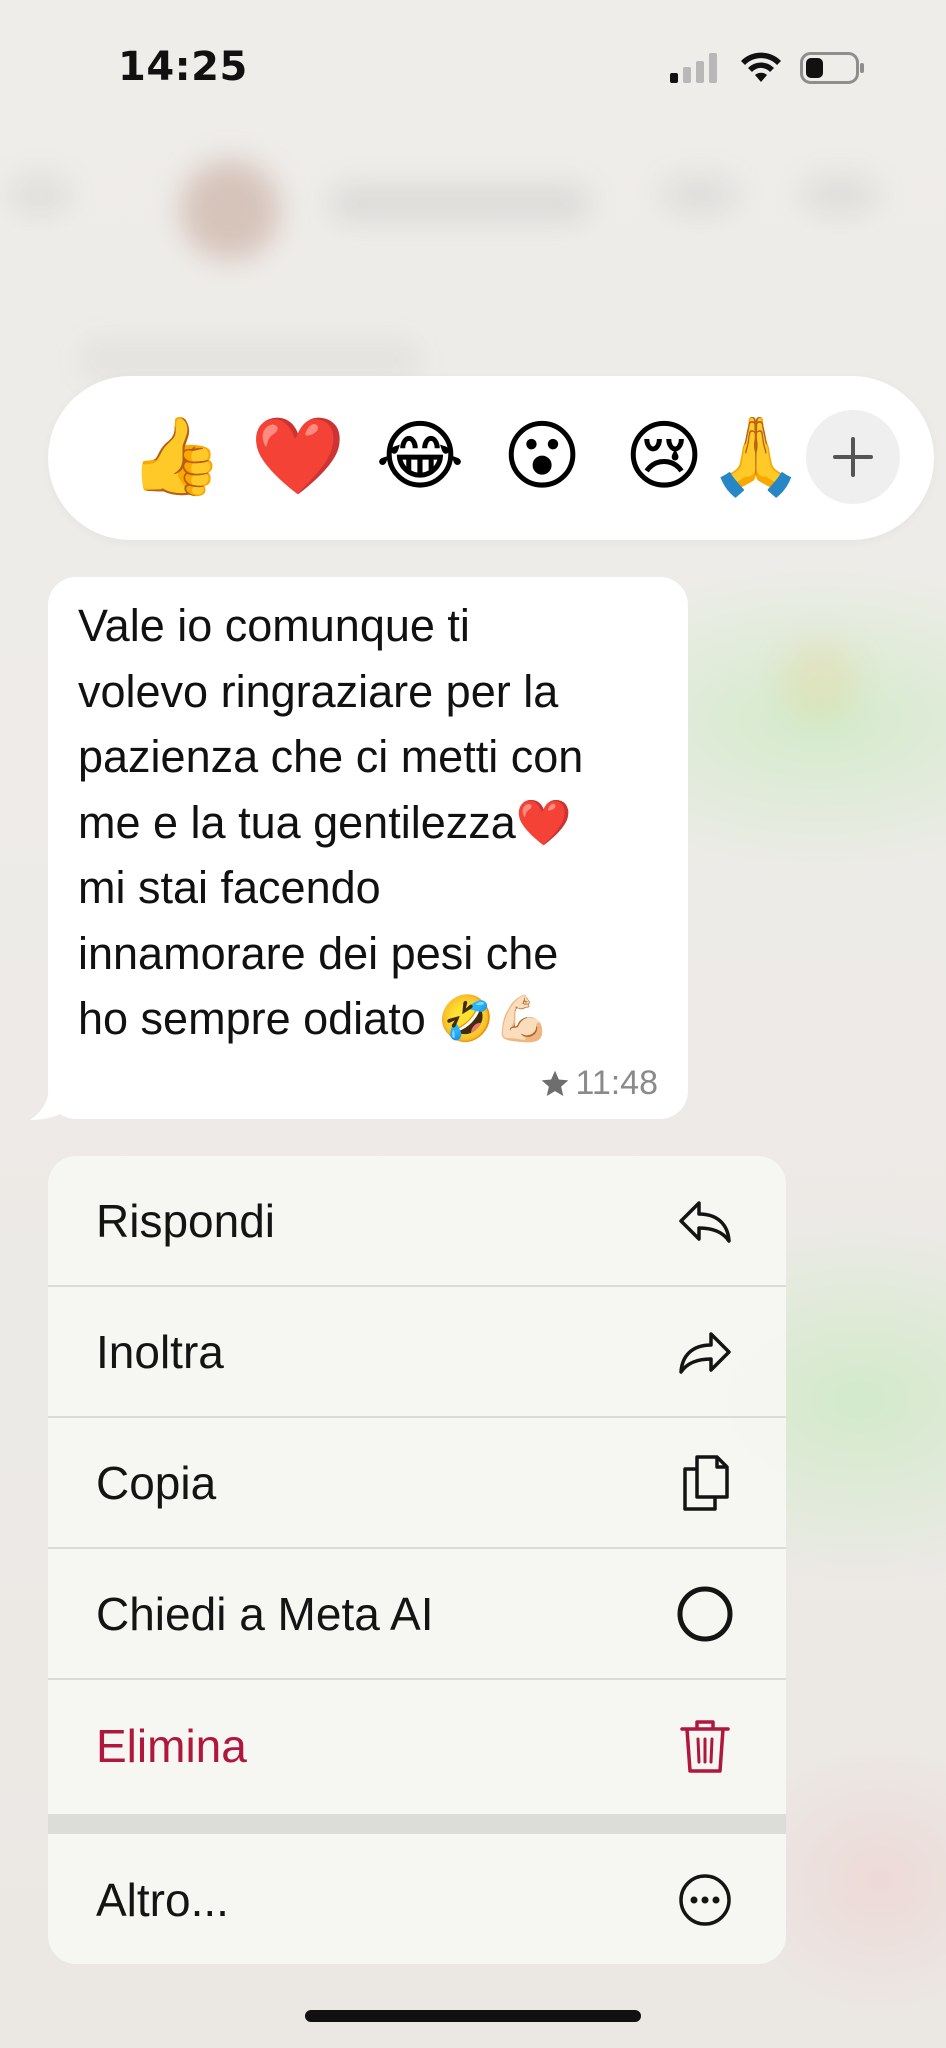 The image size is (946, 2048). Describe the element at coordinates (417, 1824) in the screenshot. I see `menu-separator` at that location.